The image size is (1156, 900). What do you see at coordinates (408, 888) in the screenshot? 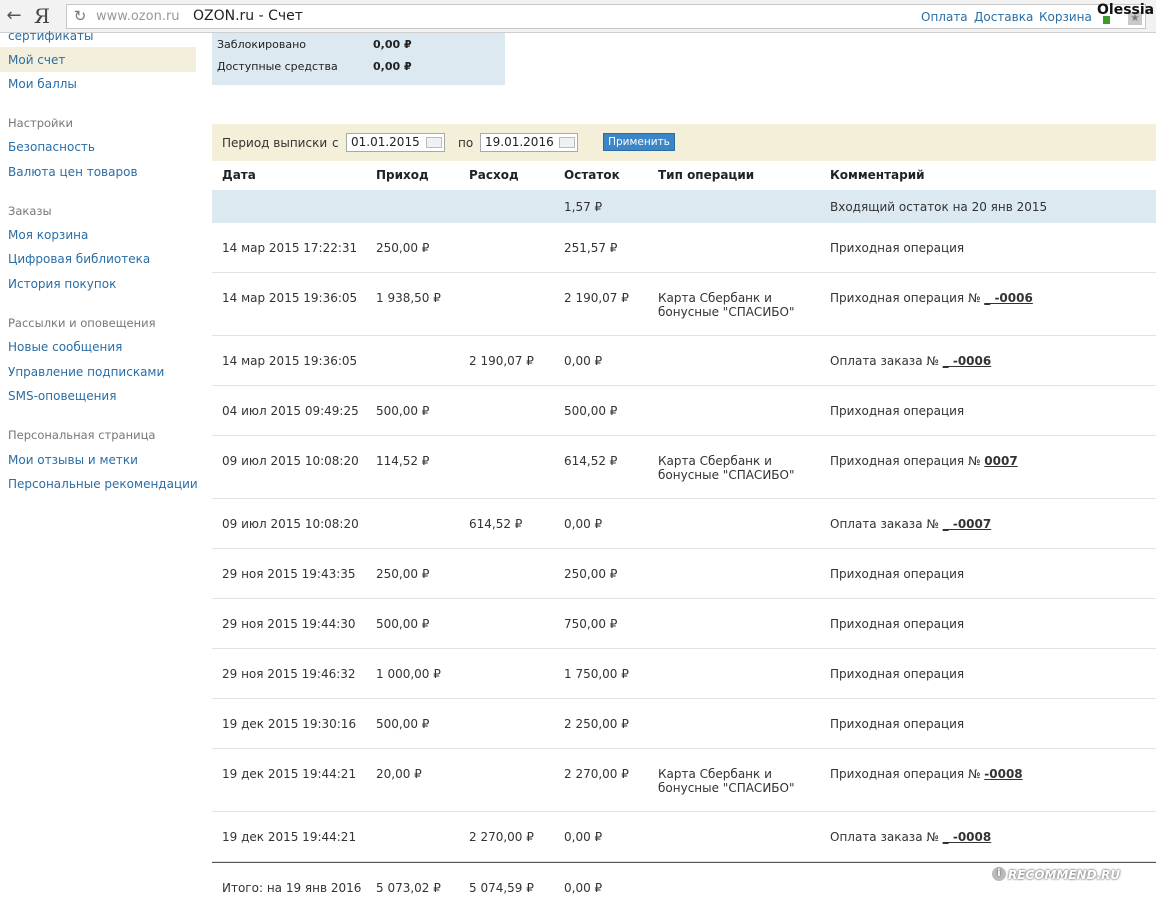
I see `total-income: 5 073,02 ₽` at bounding box center [408, 888].